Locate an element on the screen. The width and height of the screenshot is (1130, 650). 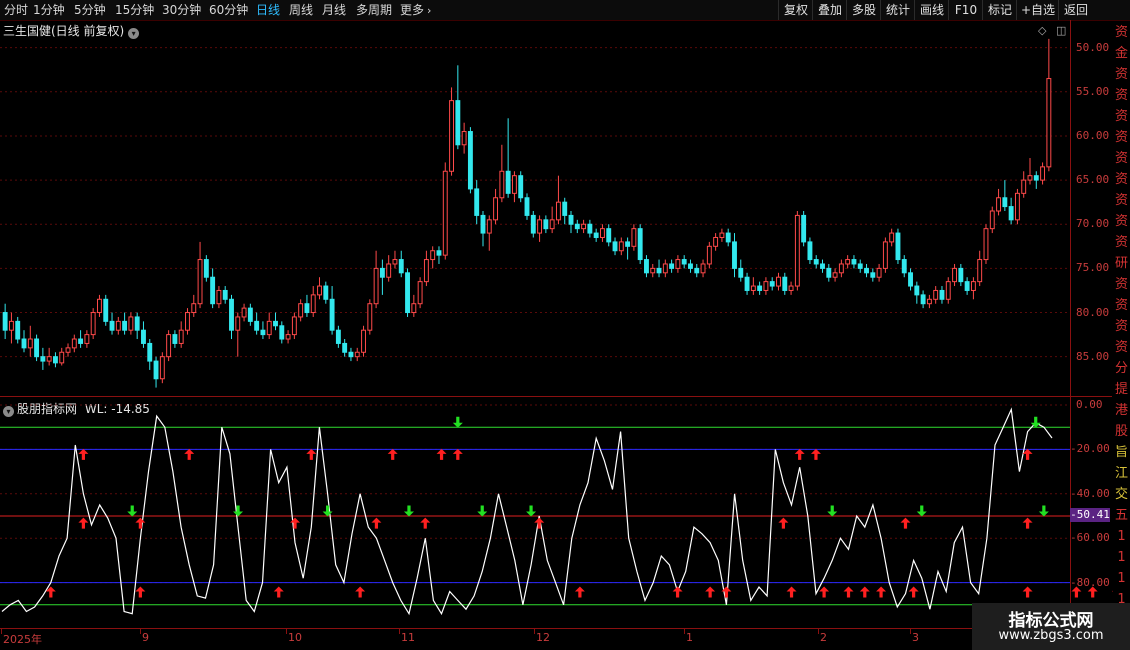
multi-stock-button: 多股 is located at coordinates (863, 10).